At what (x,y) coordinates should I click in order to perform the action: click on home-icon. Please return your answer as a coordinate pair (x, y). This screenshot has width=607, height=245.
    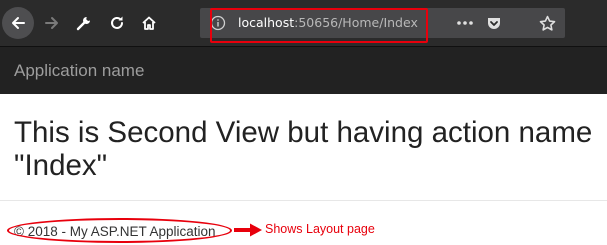
    Looking at the image, I should click on (149, 23).